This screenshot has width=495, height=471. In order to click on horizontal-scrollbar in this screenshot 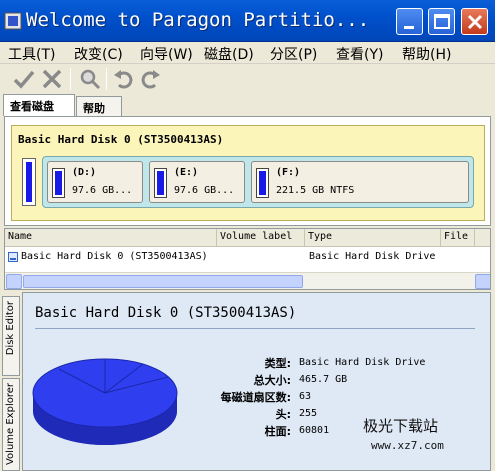, I will do `click(247, 280)`.